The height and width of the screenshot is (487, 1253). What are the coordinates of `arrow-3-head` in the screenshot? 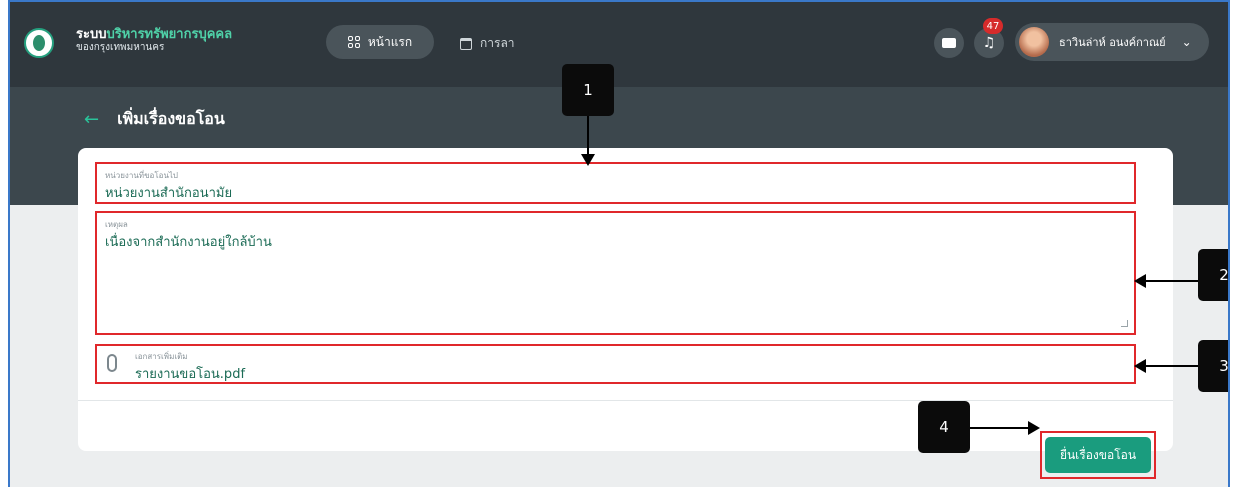 It's located at (1140, 366).